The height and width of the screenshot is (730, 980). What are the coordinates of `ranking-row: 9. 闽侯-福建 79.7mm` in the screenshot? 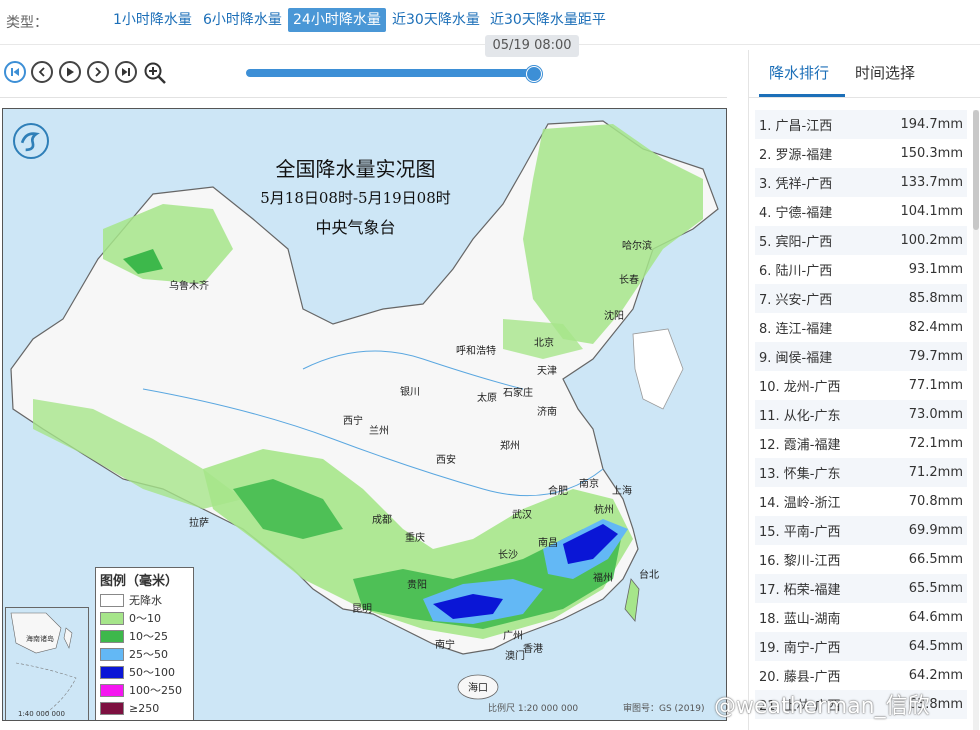 It's located at (861, 356).